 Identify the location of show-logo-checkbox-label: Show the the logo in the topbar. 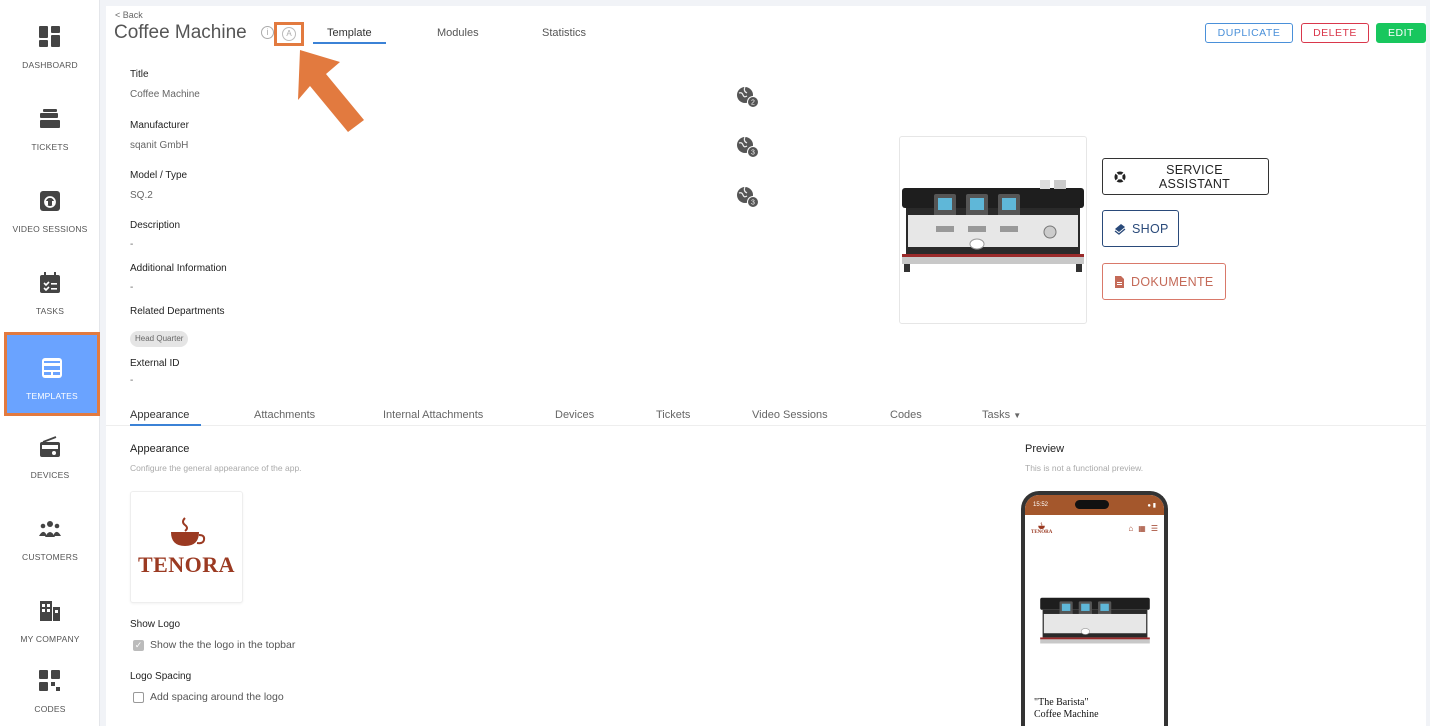
(223, 645).